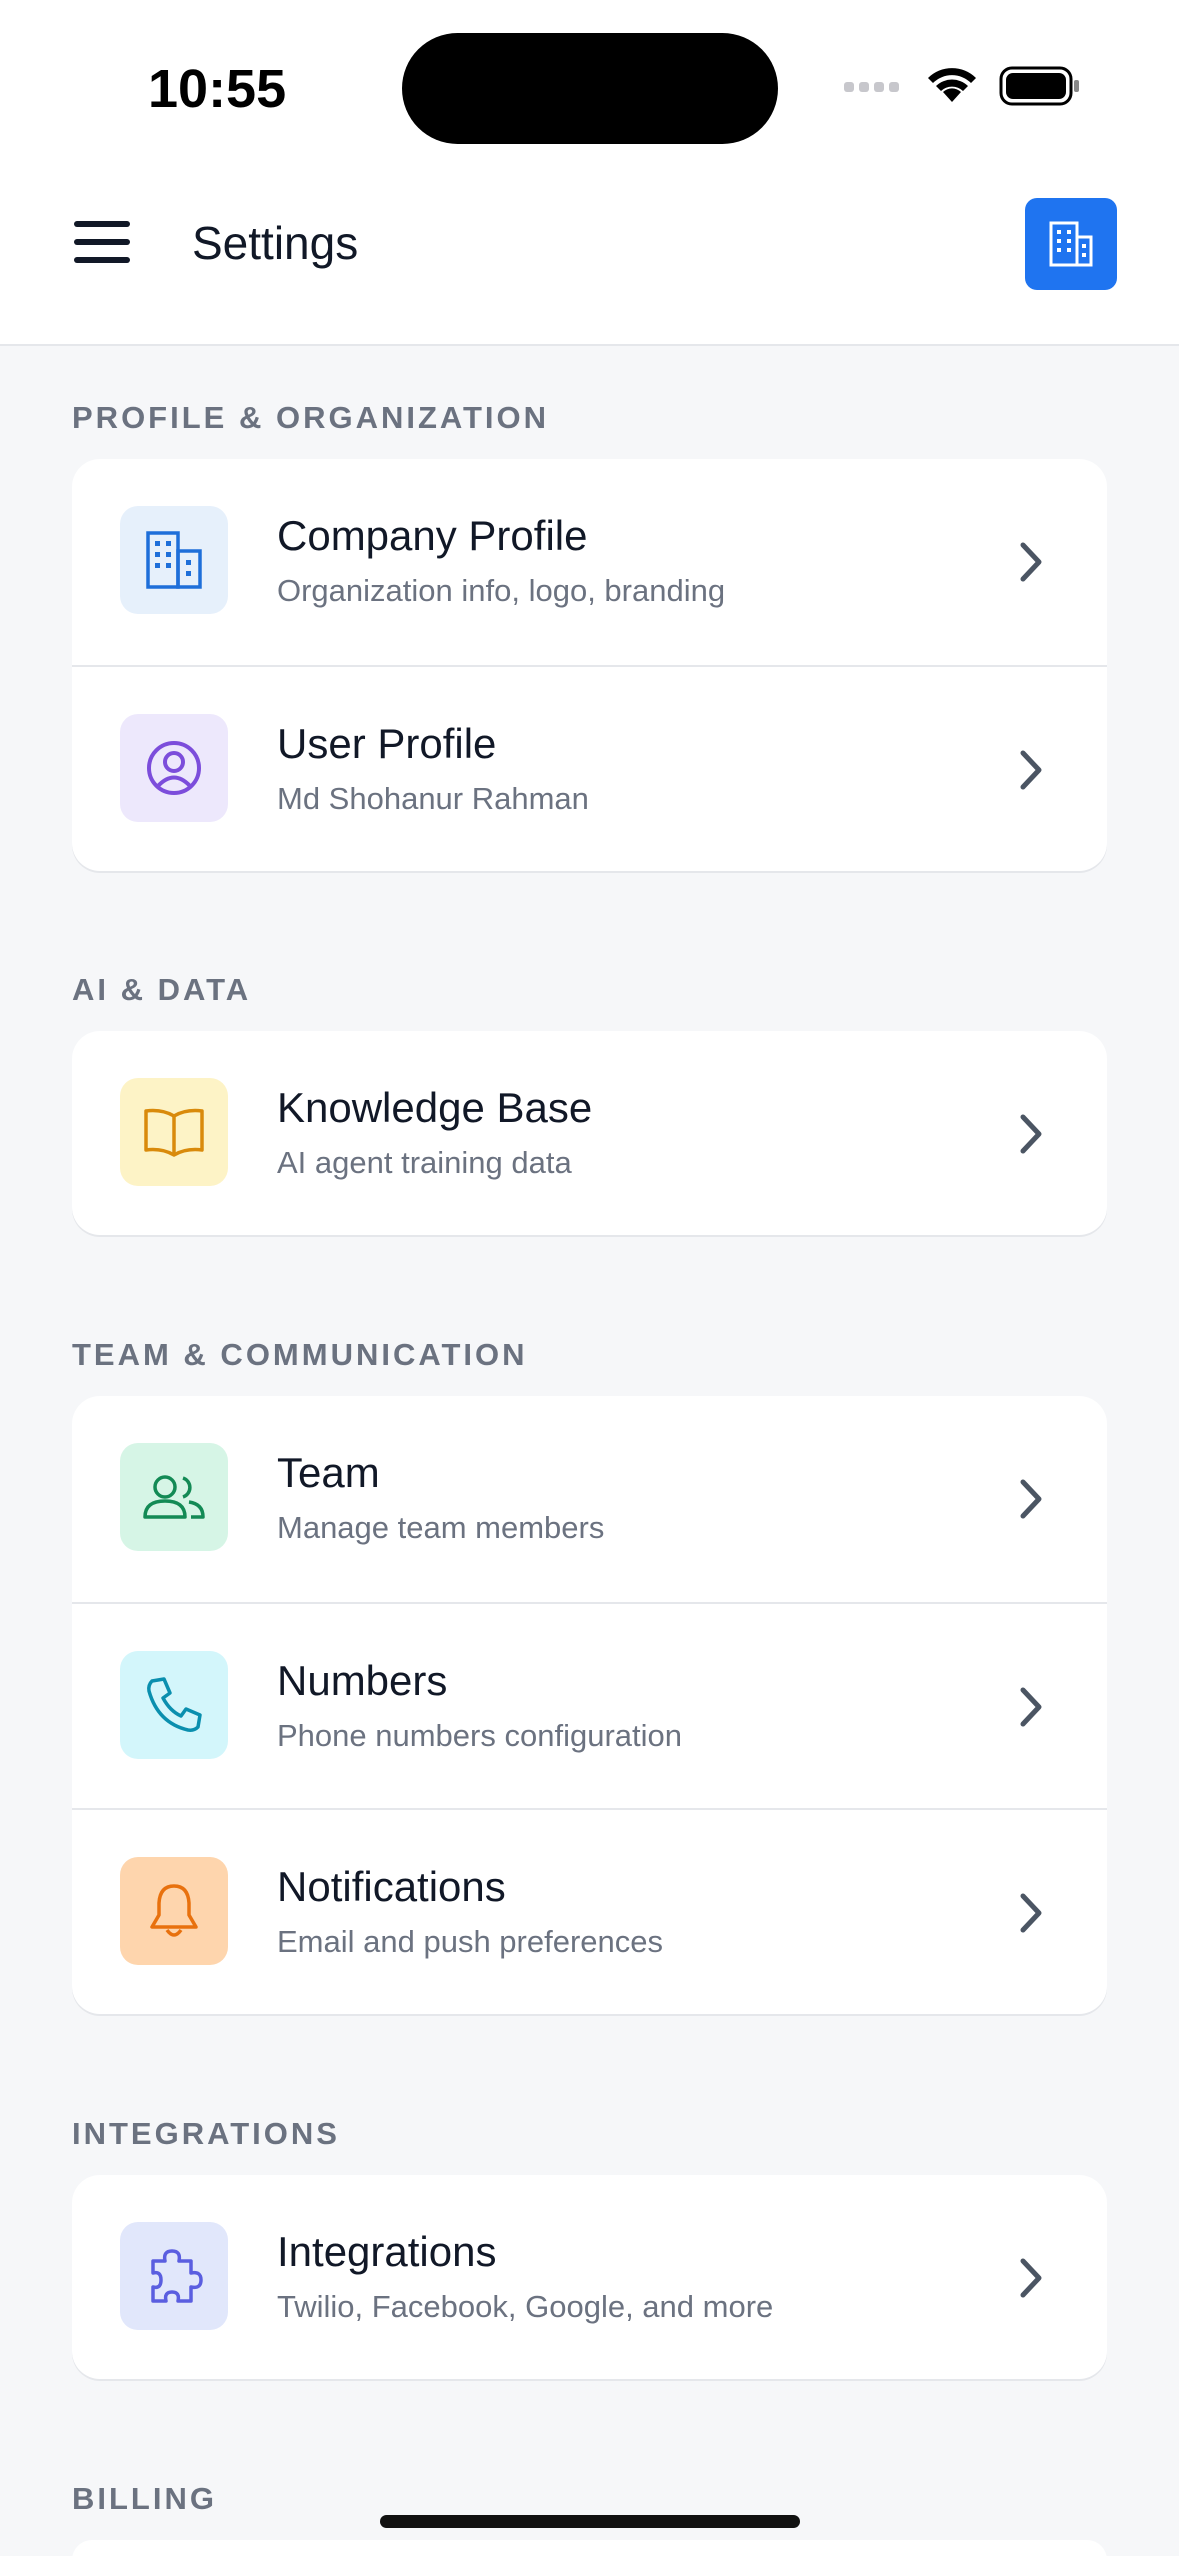 Image resolution: width=1179 pixels, height=2556 pixels. I want to click on user-circle-icon, so click(174, 768).